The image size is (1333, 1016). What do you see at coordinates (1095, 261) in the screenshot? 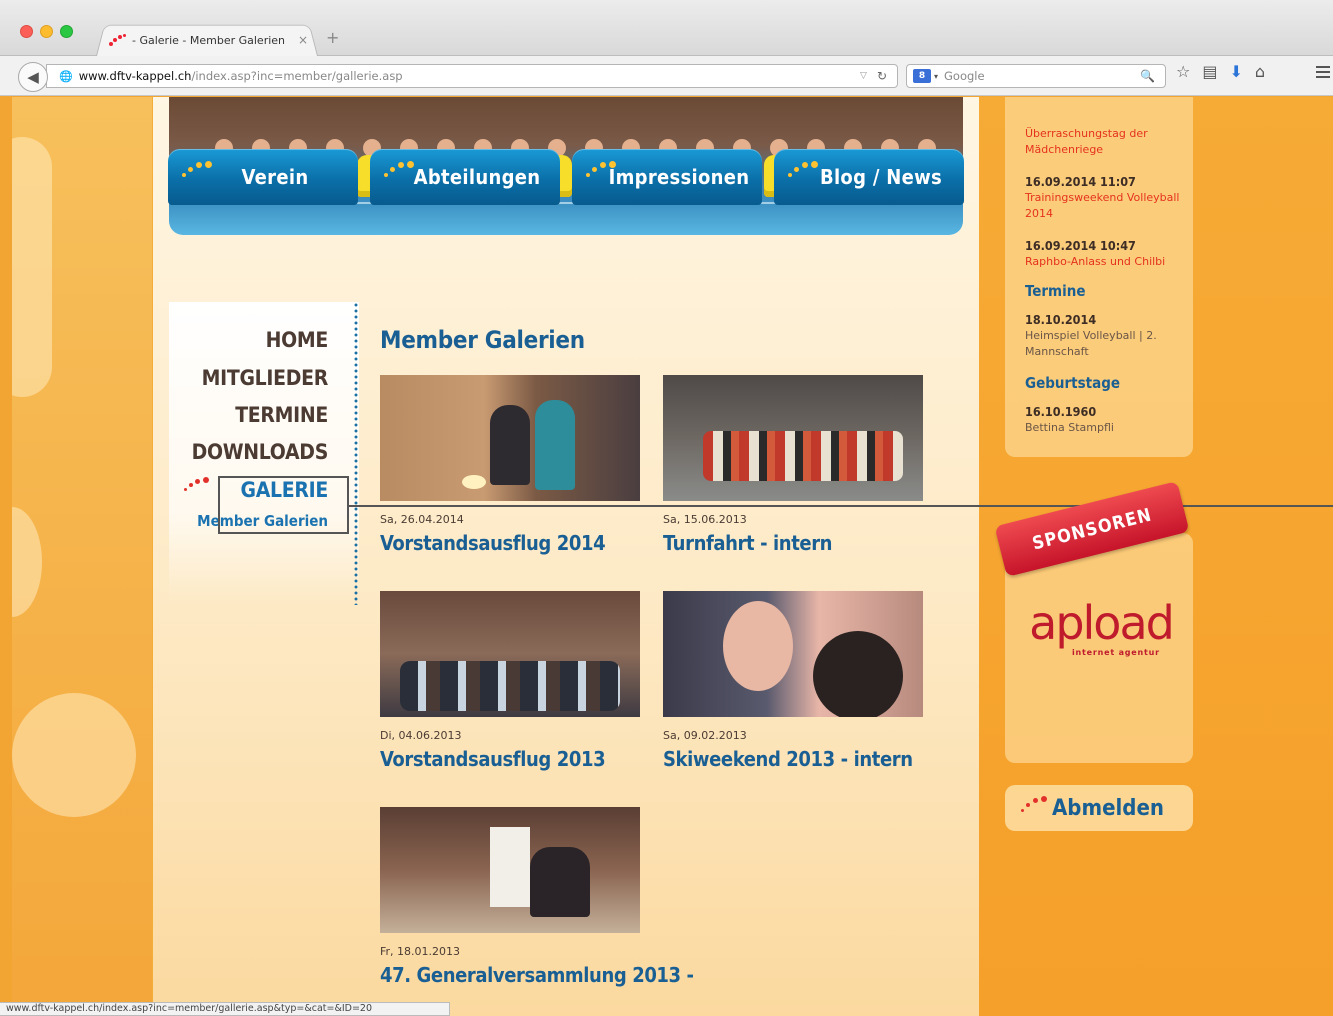
I see `news-item-text: Raphbo-Anlass und Chilbi` at bounding box center [1095, 261].